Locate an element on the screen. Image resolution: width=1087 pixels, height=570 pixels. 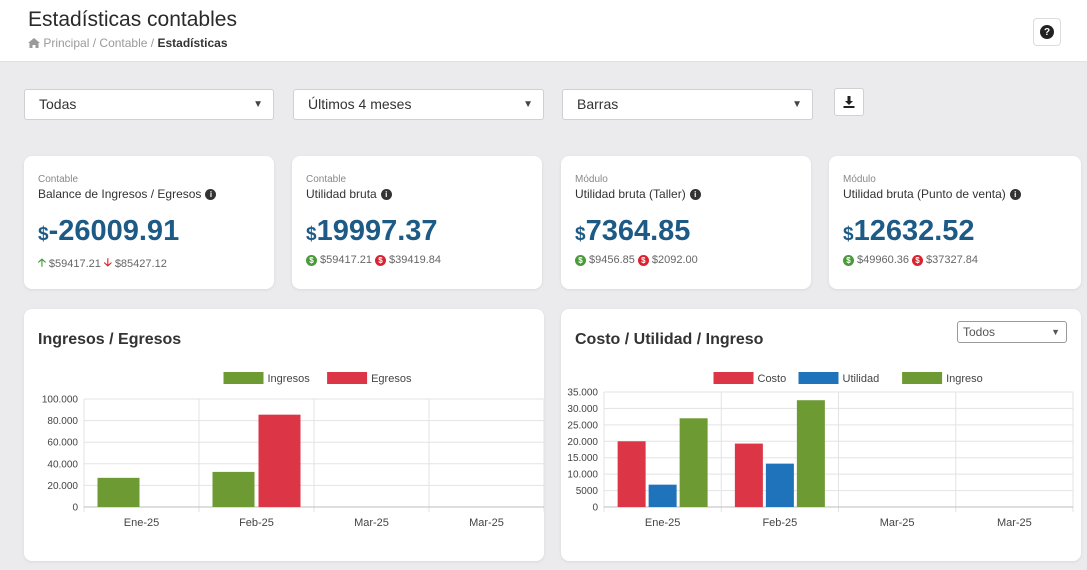
stat-breakdown: $ $9456.85 $ $2092.00 is located at coordinates (686, 260).